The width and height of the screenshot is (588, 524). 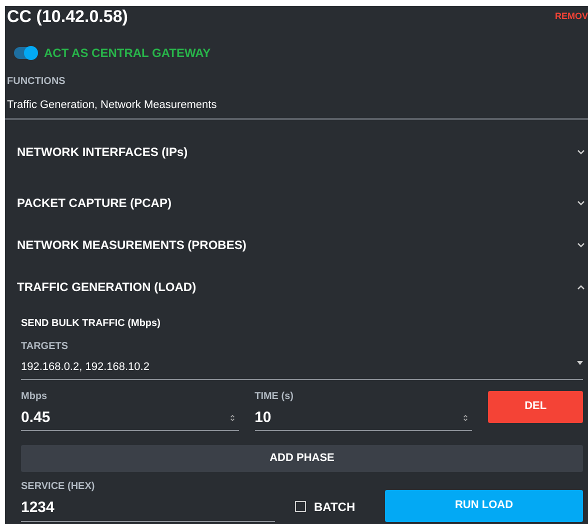 What do you see at coordinates (25, 53) in the screenshot?
I see `toggle-switch` at bounding box center [25, 53].